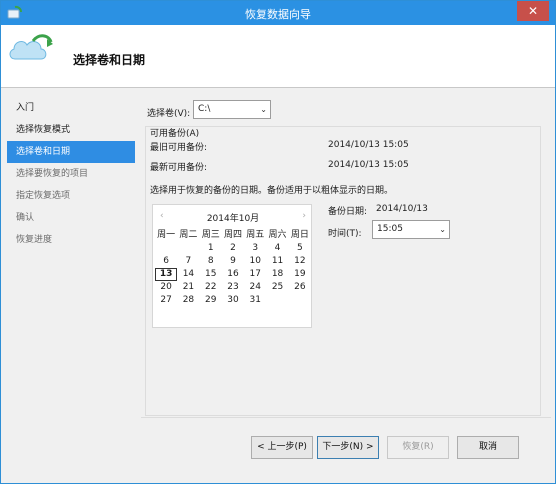 The width and height of the screenshot is (556, 484). What do you see at coordinates (34, 240) in the screenshot?
I see `nav-item-recovery-progress: 恢复进度` at bounding box center [34, 240].